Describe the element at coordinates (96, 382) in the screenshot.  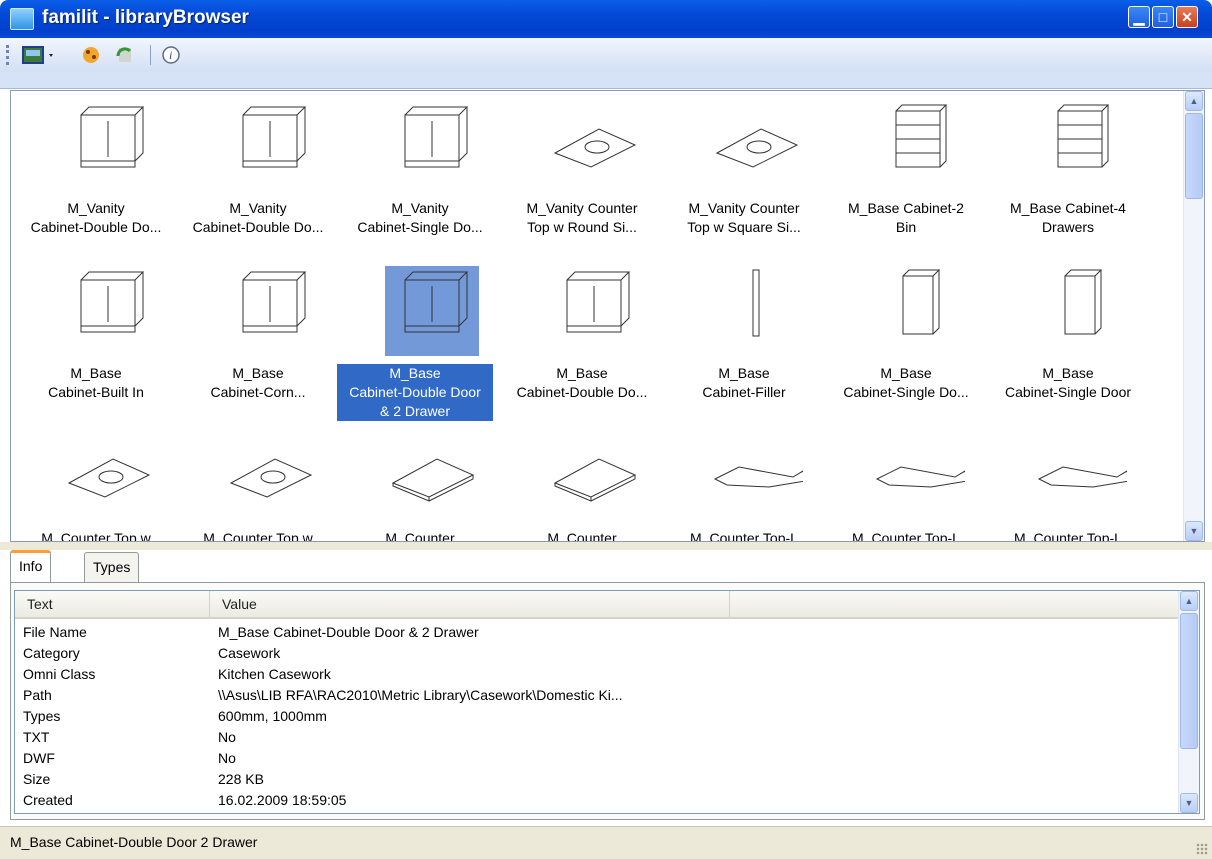
I see `gallery-item-label: M_Base Cabinet-Built In` at that location.